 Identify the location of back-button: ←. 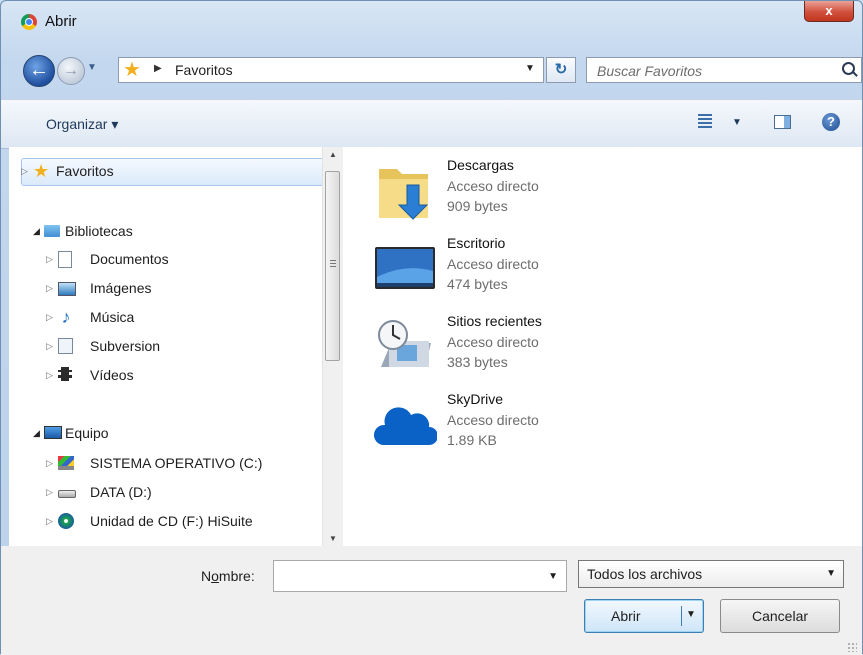
(39, 71).